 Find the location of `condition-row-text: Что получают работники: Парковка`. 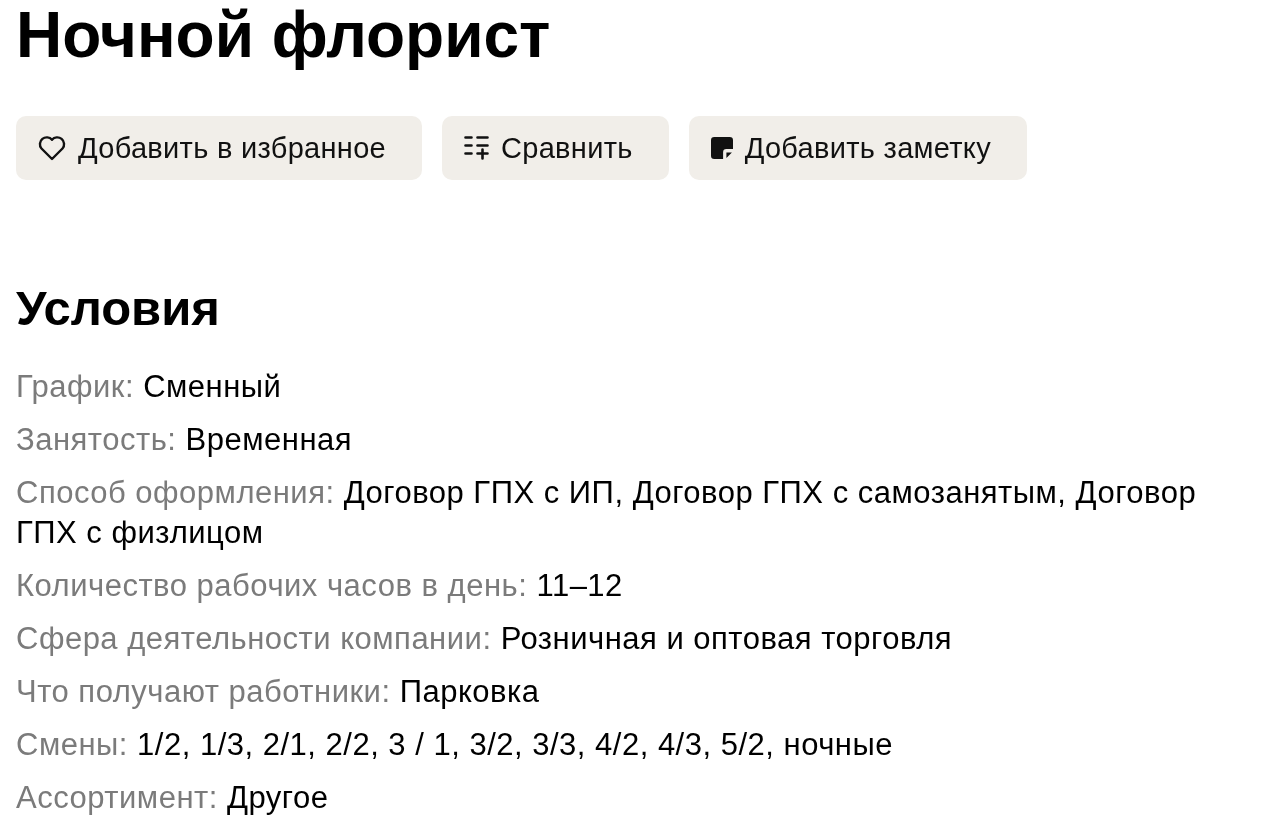

condition-row-text: Что получают работники: Парковка is located at coordinates (278, 692).